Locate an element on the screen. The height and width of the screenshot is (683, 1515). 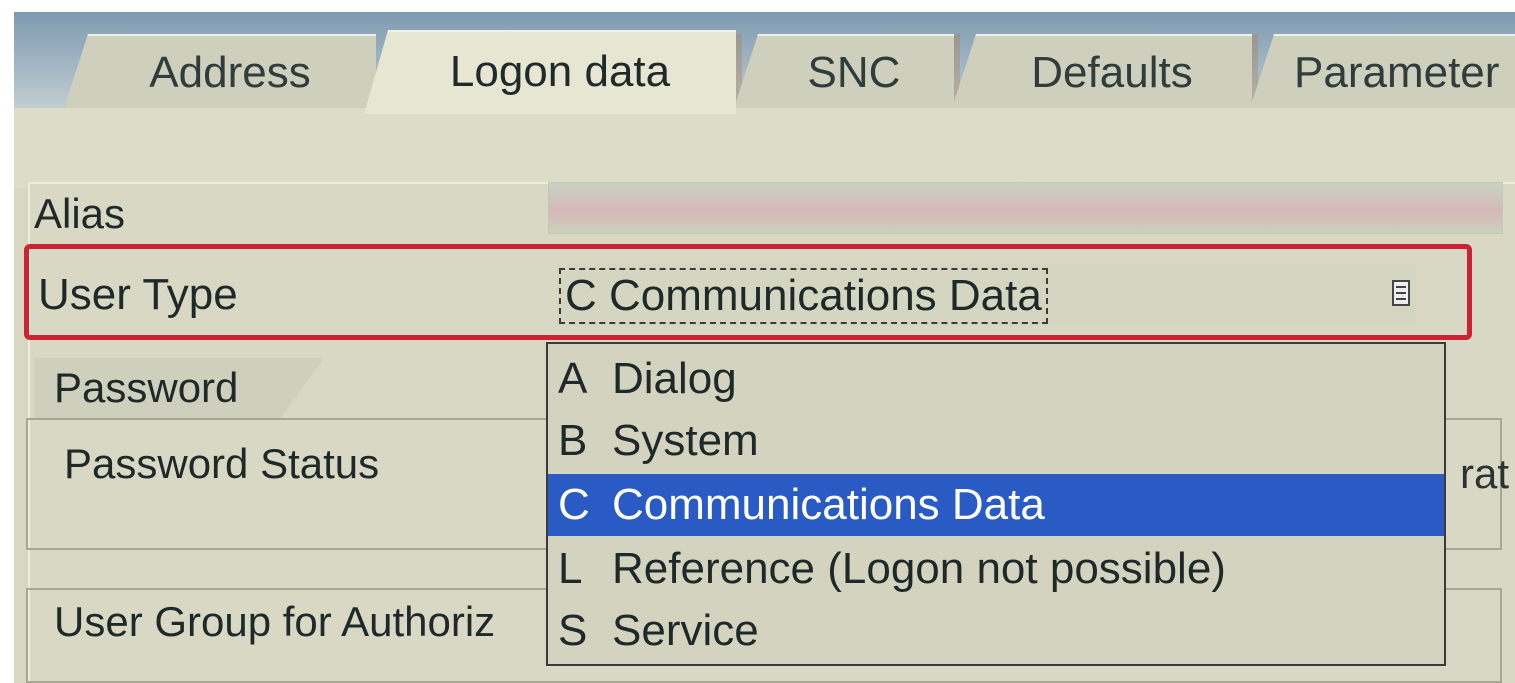
alias-label: Alias is located at coordinates (80, 213).